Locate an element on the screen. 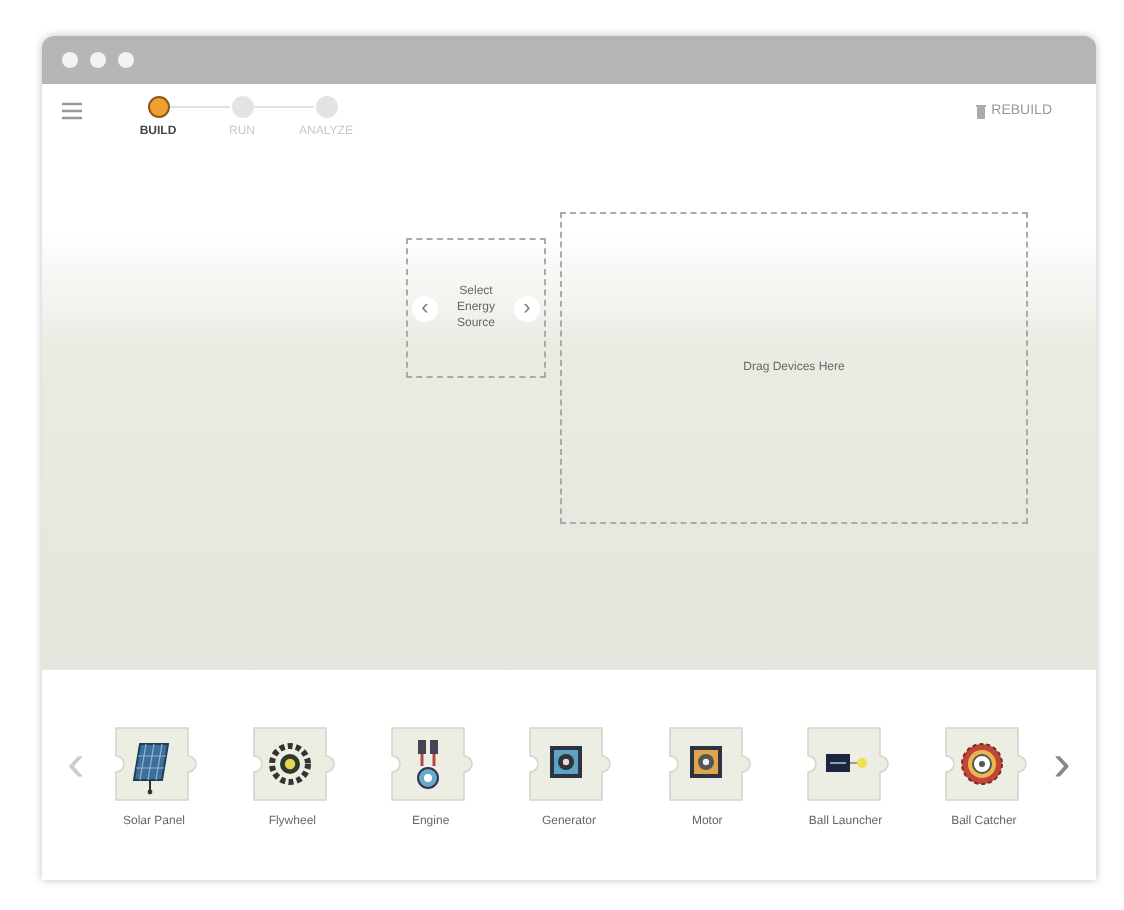  previous-button: ‹ is located at coordinates (425, 308).